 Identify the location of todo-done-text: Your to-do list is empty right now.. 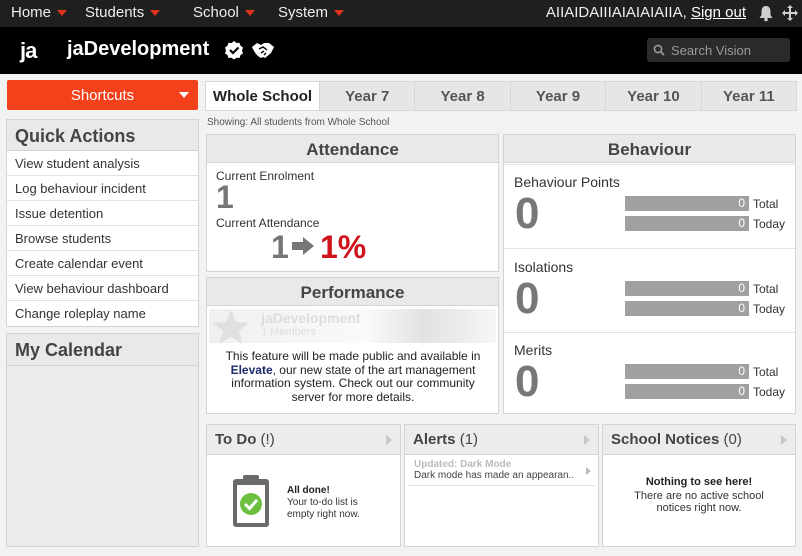
(323, 508).